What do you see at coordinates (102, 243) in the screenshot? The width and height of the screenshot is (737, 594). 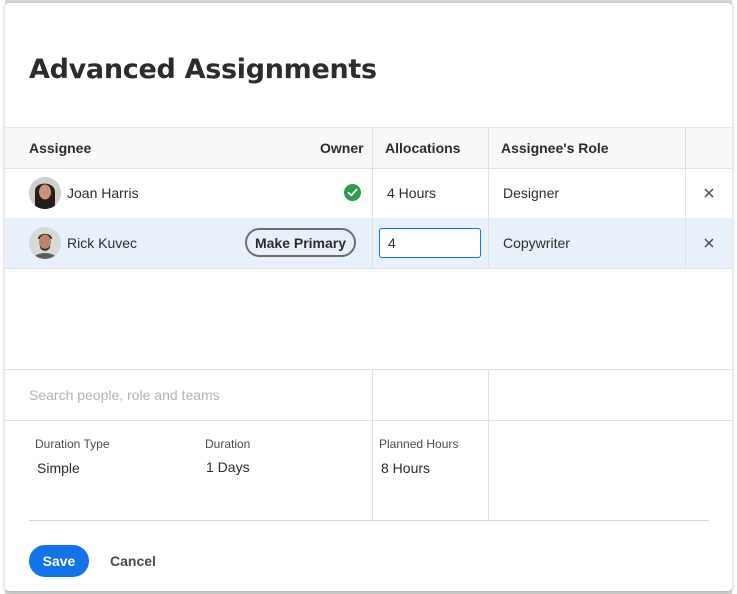 I see `assignee-name: Rick Kuvec` at bounding box center [102, 243].